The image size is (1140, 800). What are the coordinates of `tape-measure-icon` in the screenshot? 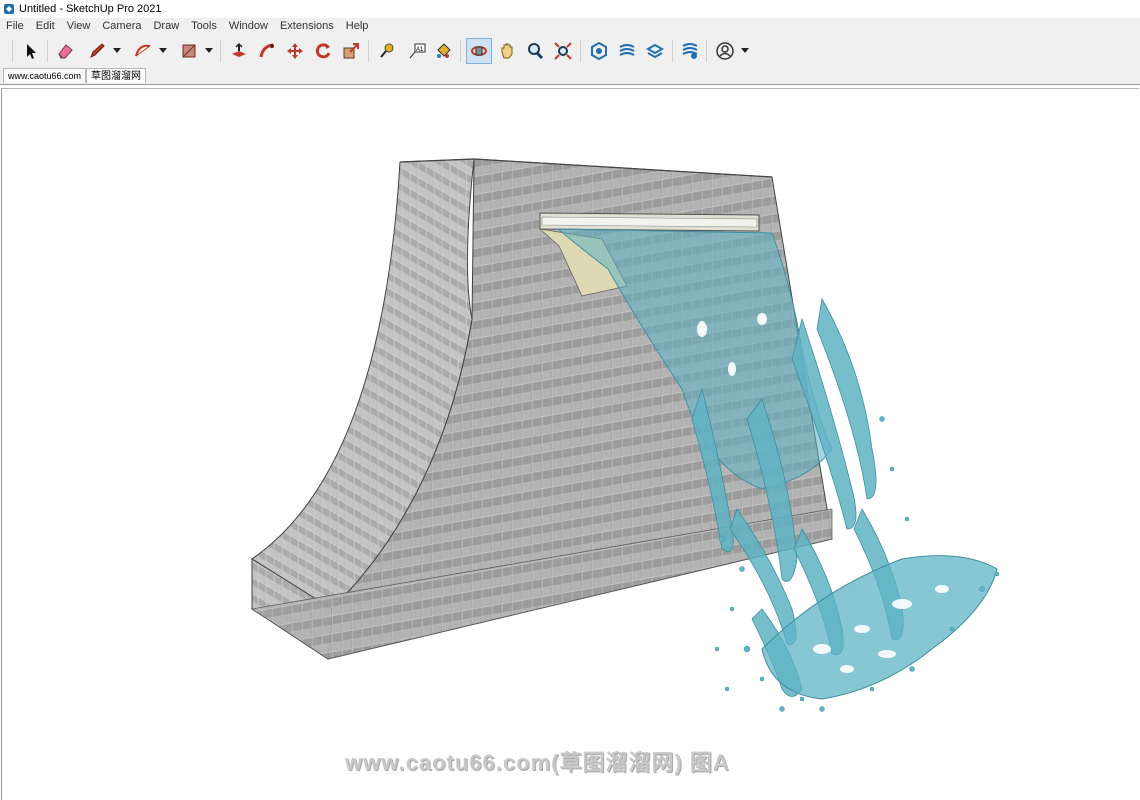 It's located at (387, 50).